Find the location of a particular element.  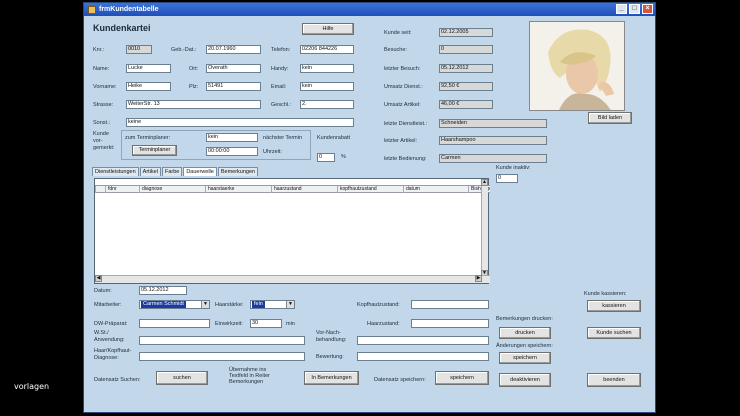

ort-field: Overath is located at coordinates (233, 68).